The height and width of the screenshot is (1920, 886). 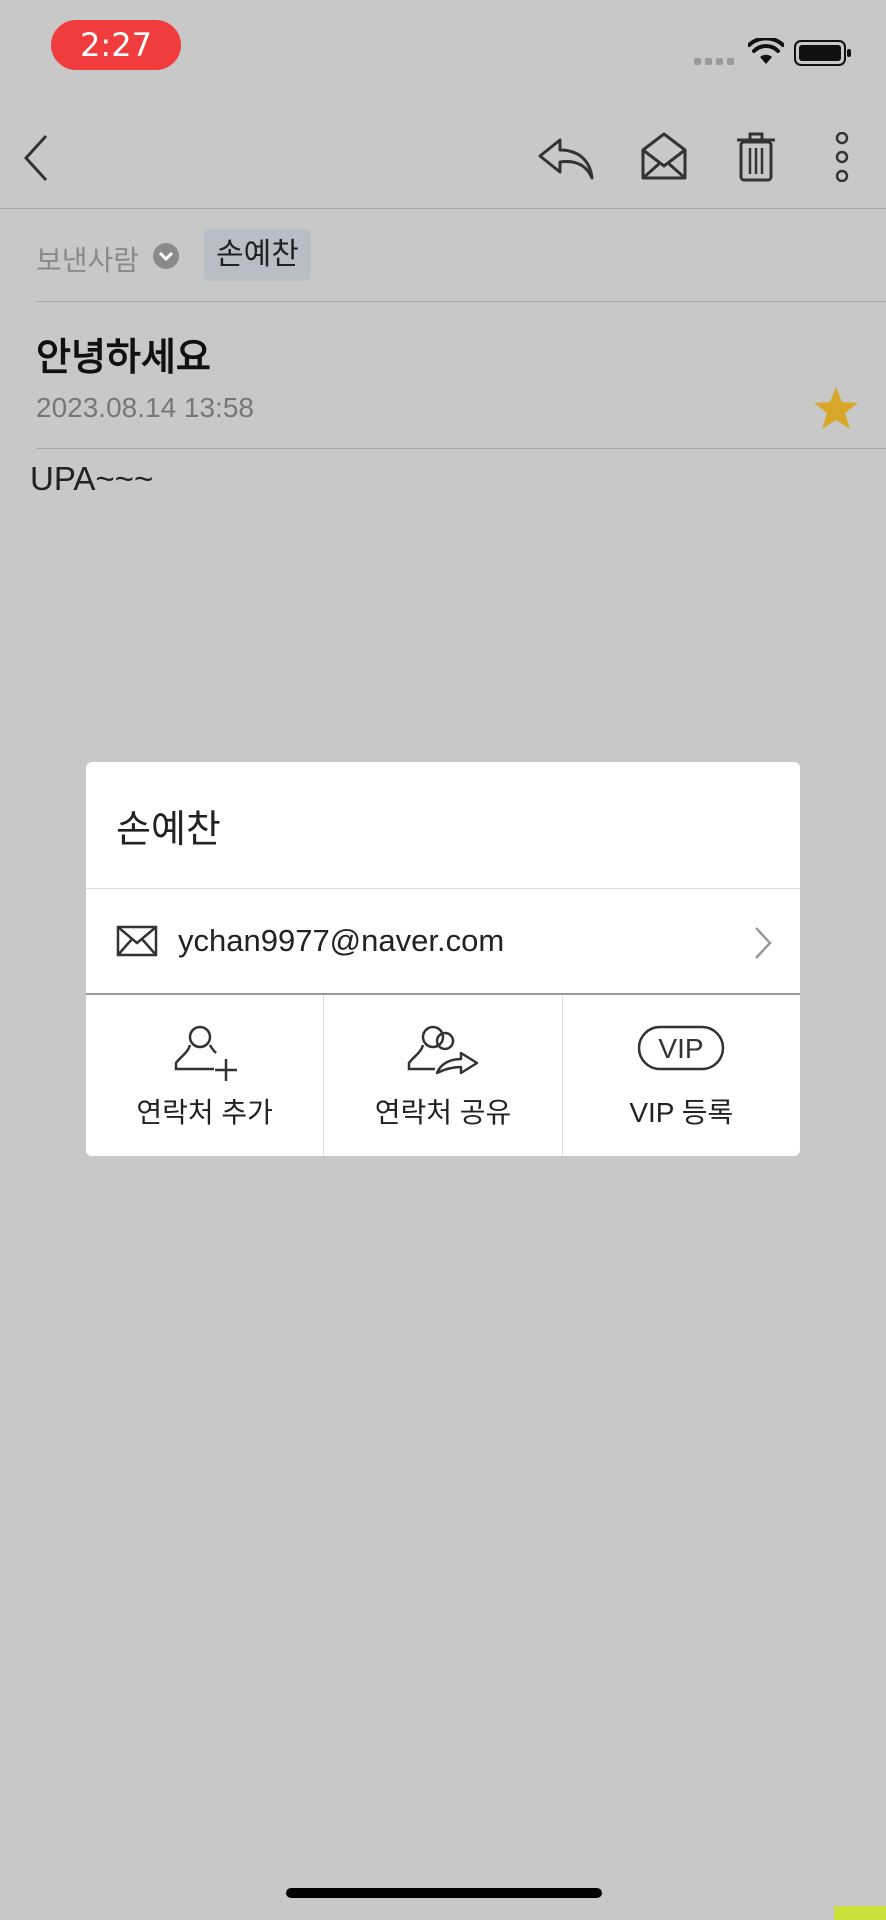 I want to click on mail-date: 2023.08.14 13:58, so click(x=145, y=407).